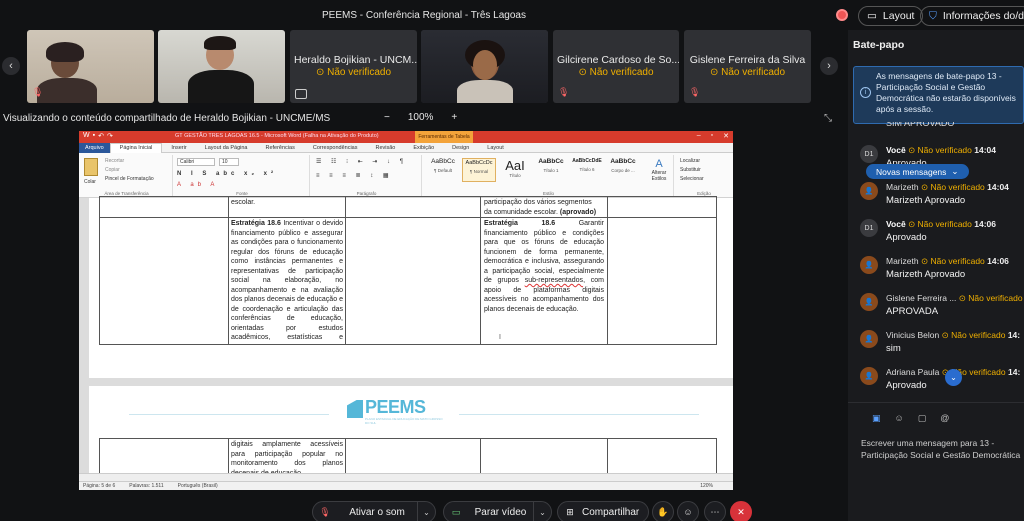  Describe the element at coordinates (426, 511) in the screenshot. I see `audio-options-chevron-icon: ⌄` at that location.